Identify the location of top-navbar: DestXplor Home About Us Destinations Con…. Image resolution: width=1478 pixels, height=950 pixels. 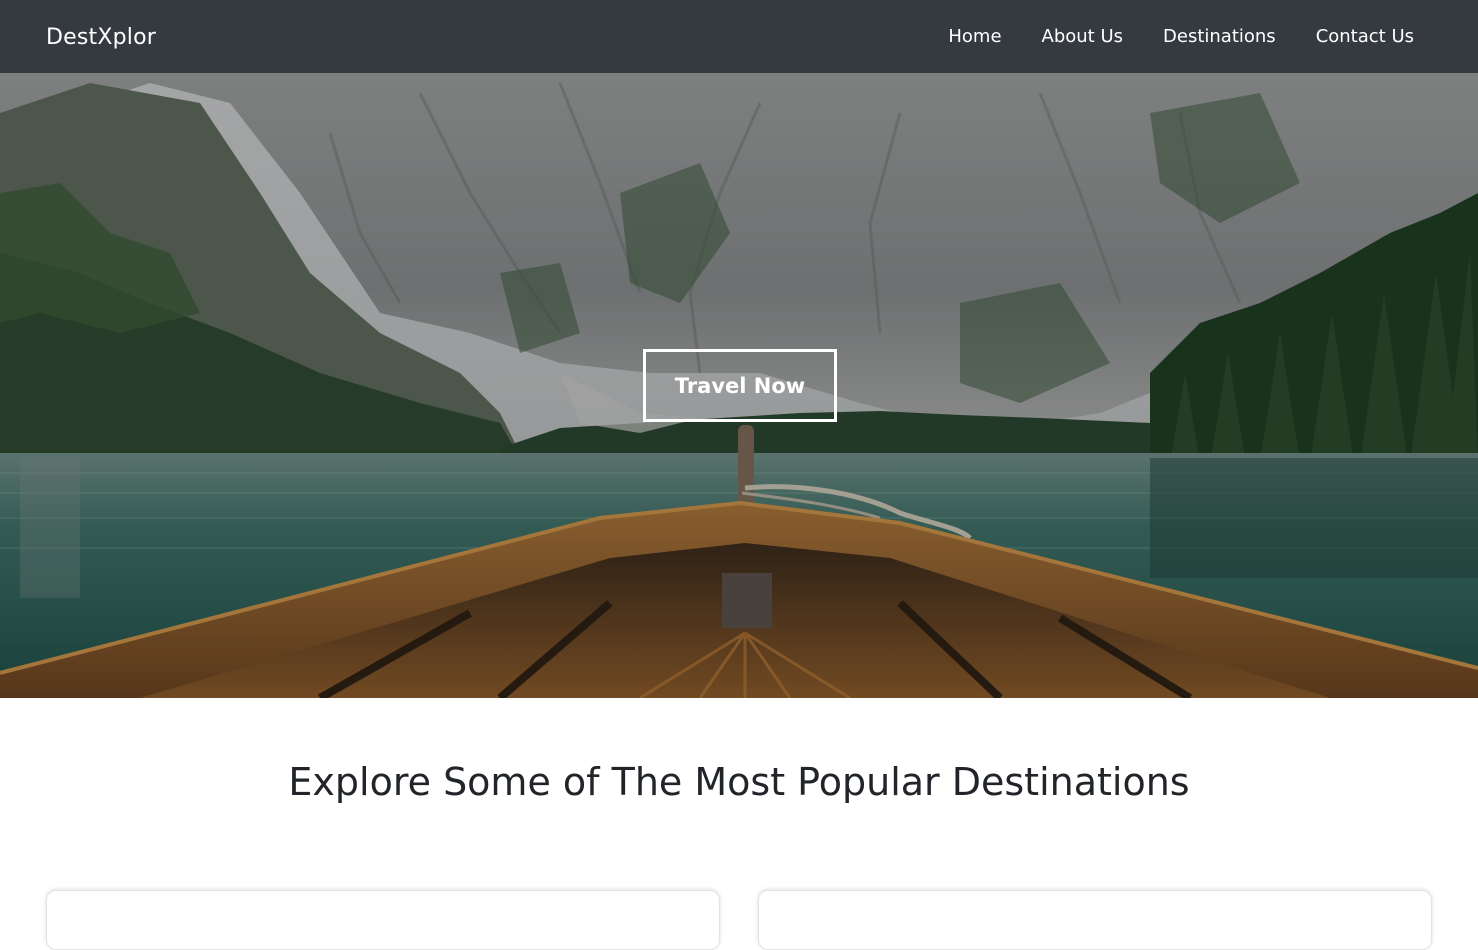
(739, 36).